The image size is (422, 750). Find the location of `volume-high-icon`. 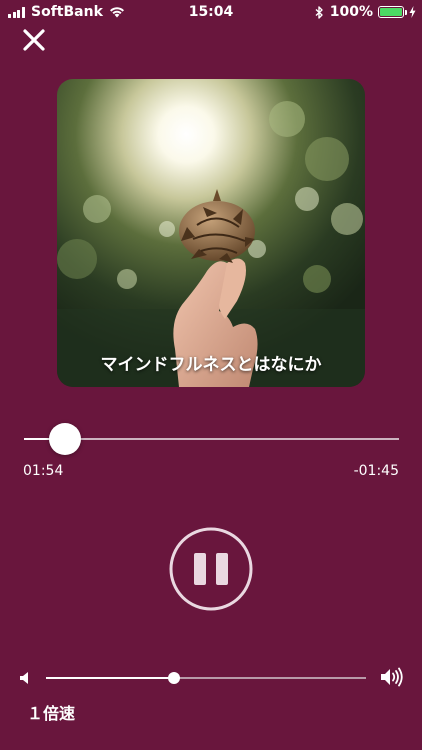

volume-high-icon is located at coordinates (392, 677).